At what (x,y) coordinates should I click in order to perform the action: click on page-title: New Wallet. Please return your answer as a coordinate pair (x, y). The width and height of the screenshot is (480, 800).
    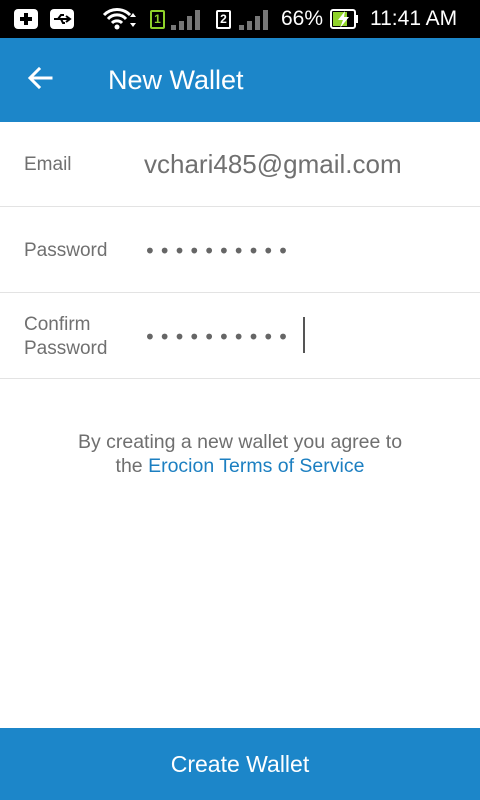
    Looking at the image, I should click on (176, 79).